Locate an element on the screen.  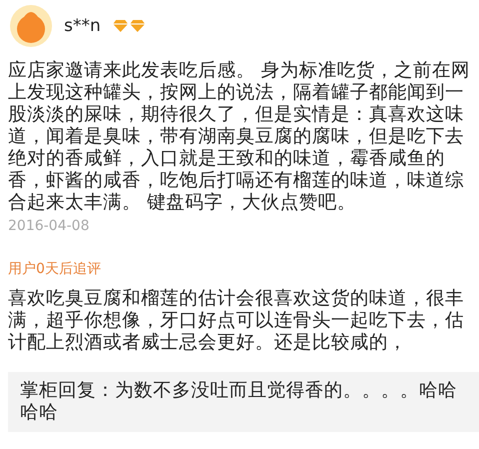
shop-reply: 掌柜回复：为数不多没吐而且觉得香的。。。。哈哈哈哈 is located at coordinates (243, 402).